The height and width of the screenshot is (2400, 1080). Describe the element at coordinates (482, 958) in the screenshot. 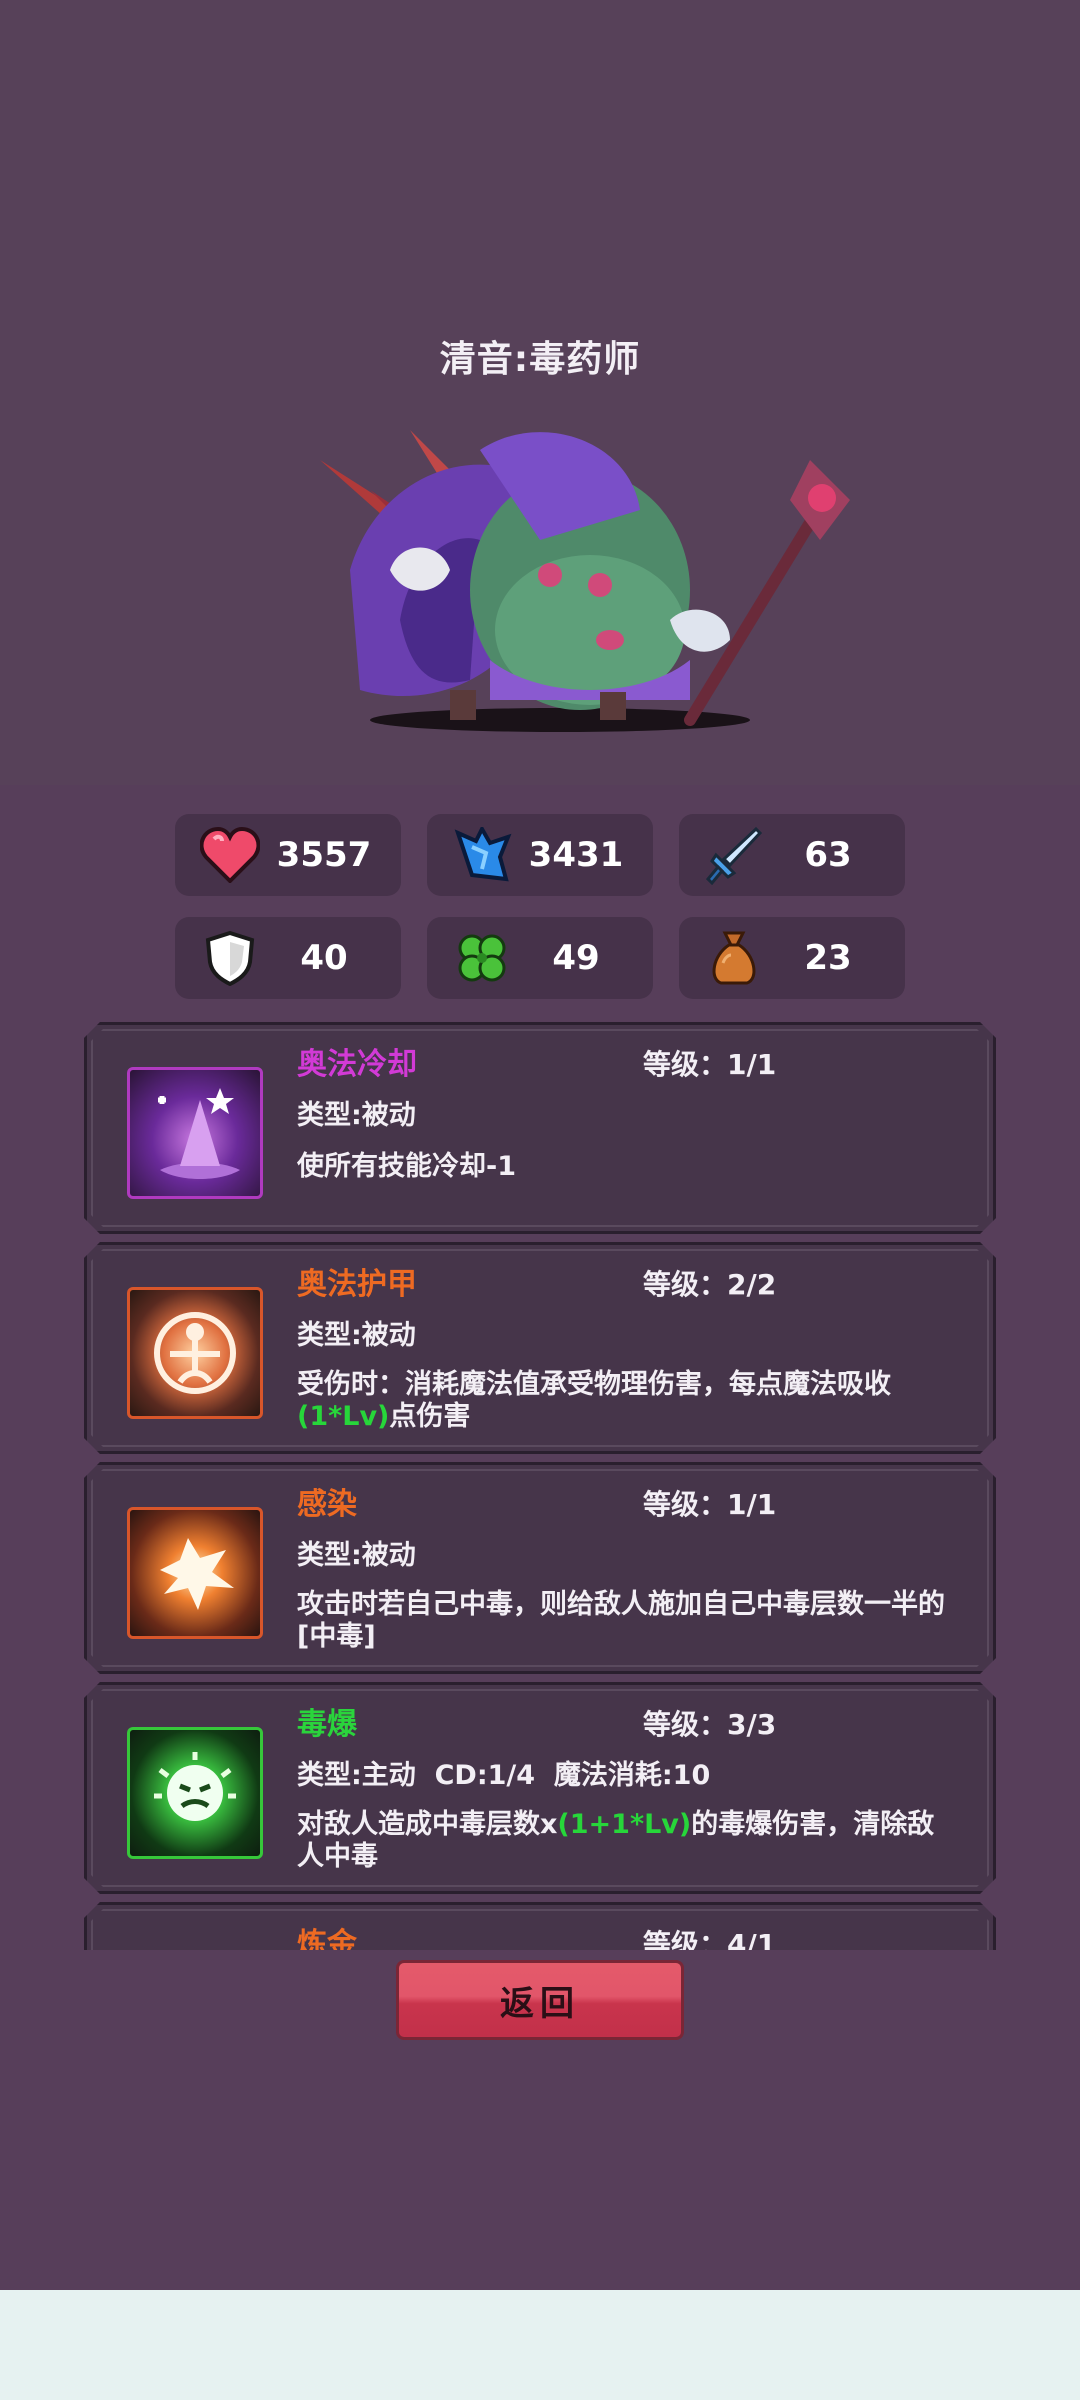

I see `clover-icon` at that location.